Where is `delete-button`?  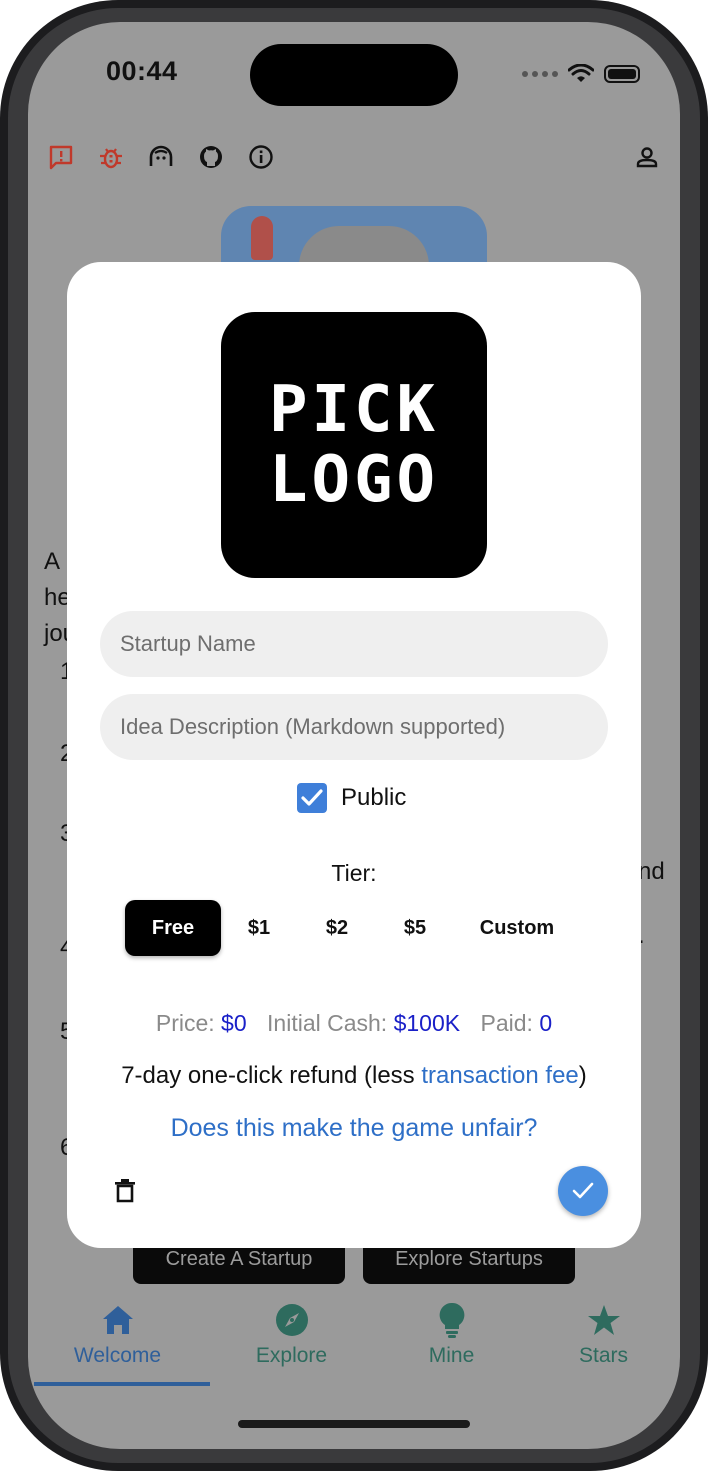
delete-button is located at coordinates (125, 1191).